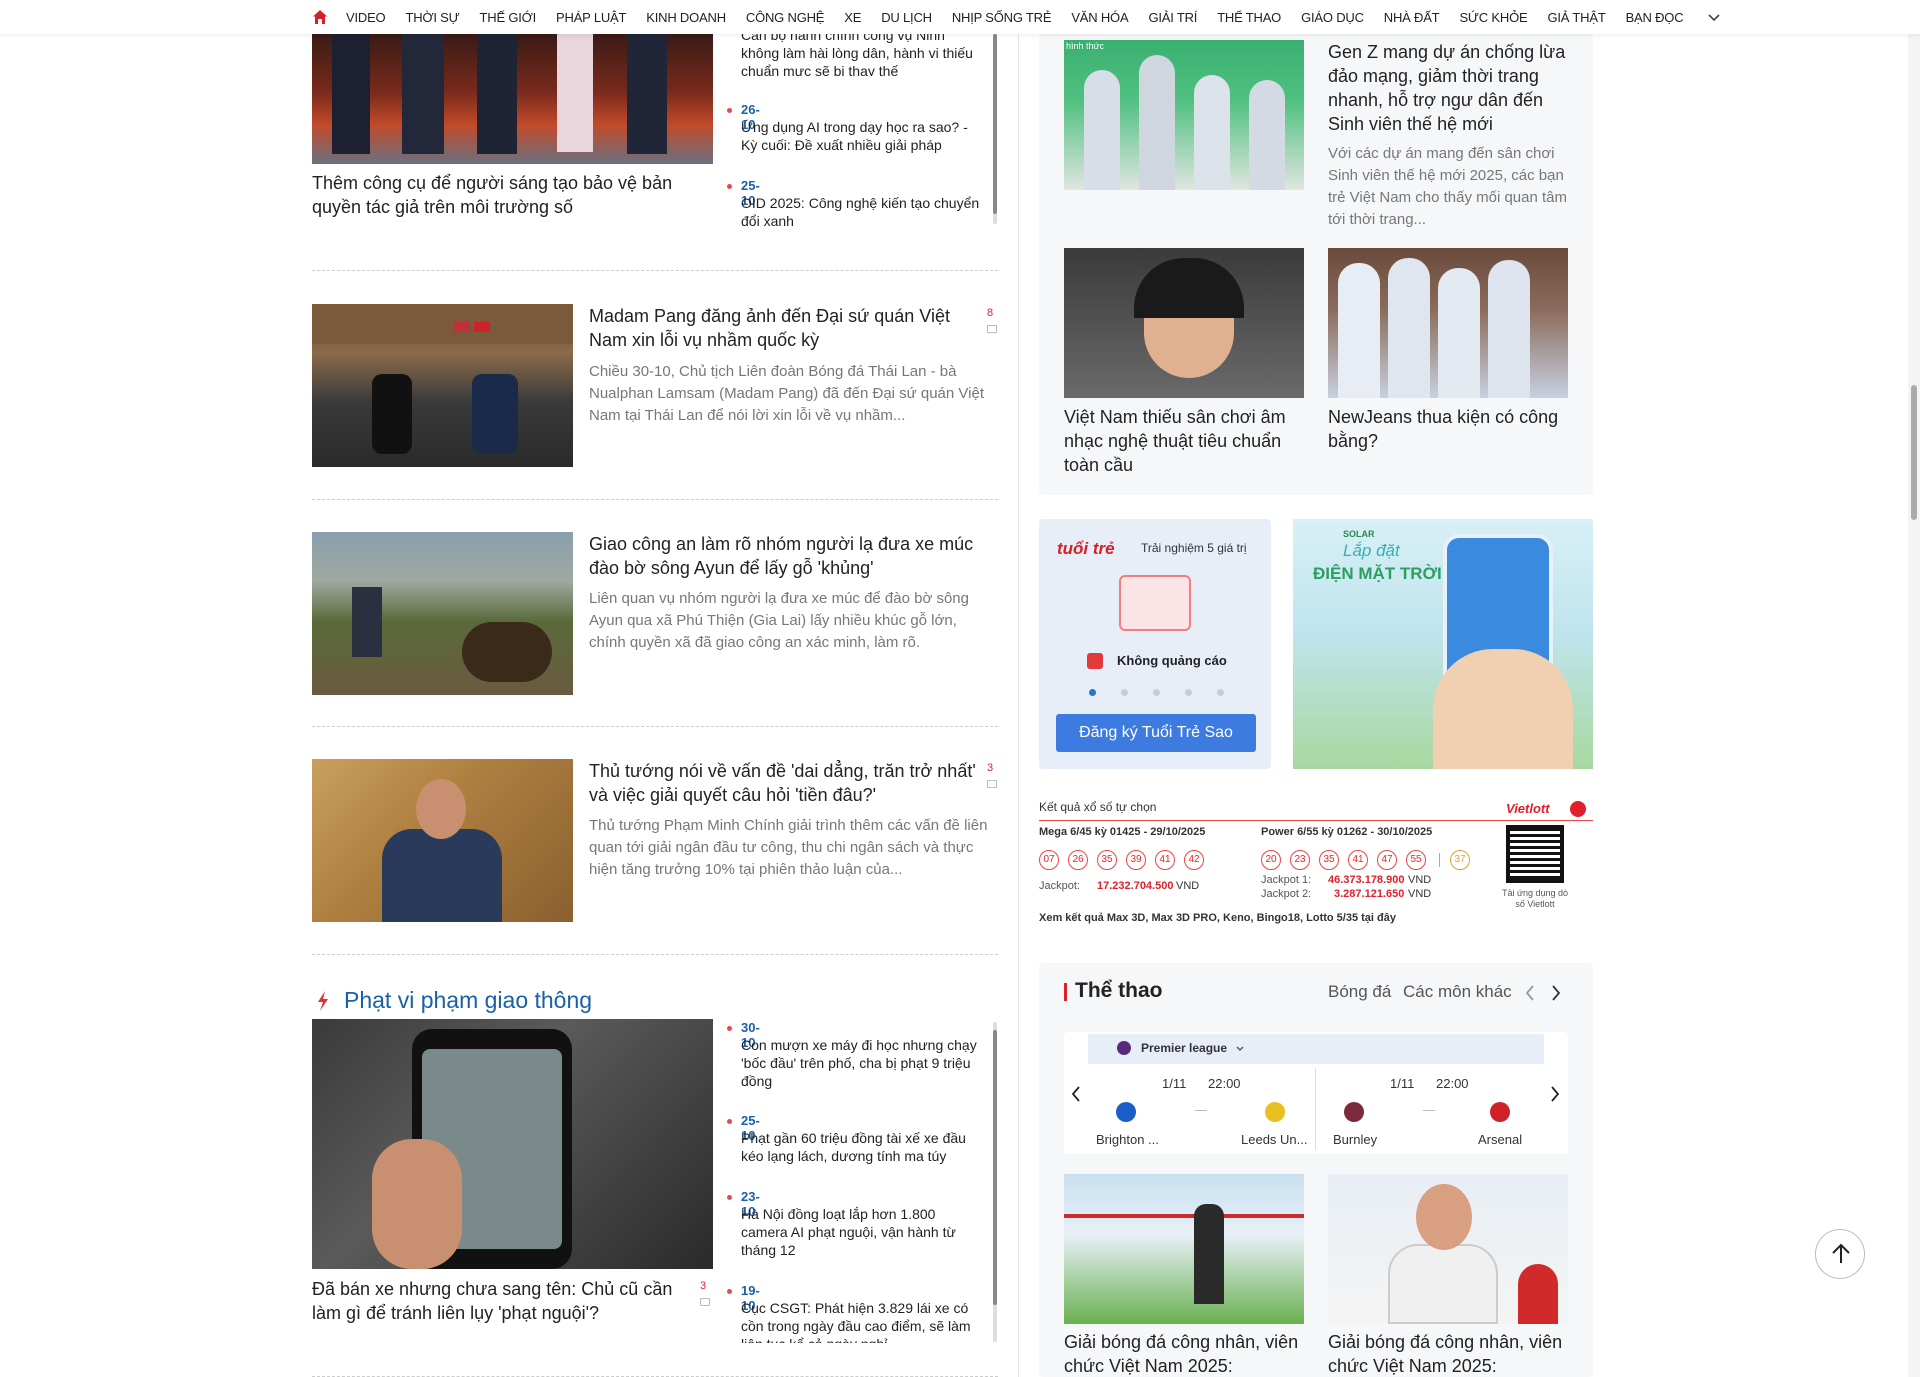 This screenshot has height=1377, width=1920. Describe the element at coordinates (1119, 991) in the screenshot. I see `sports-heading: Thể thao` at that location.